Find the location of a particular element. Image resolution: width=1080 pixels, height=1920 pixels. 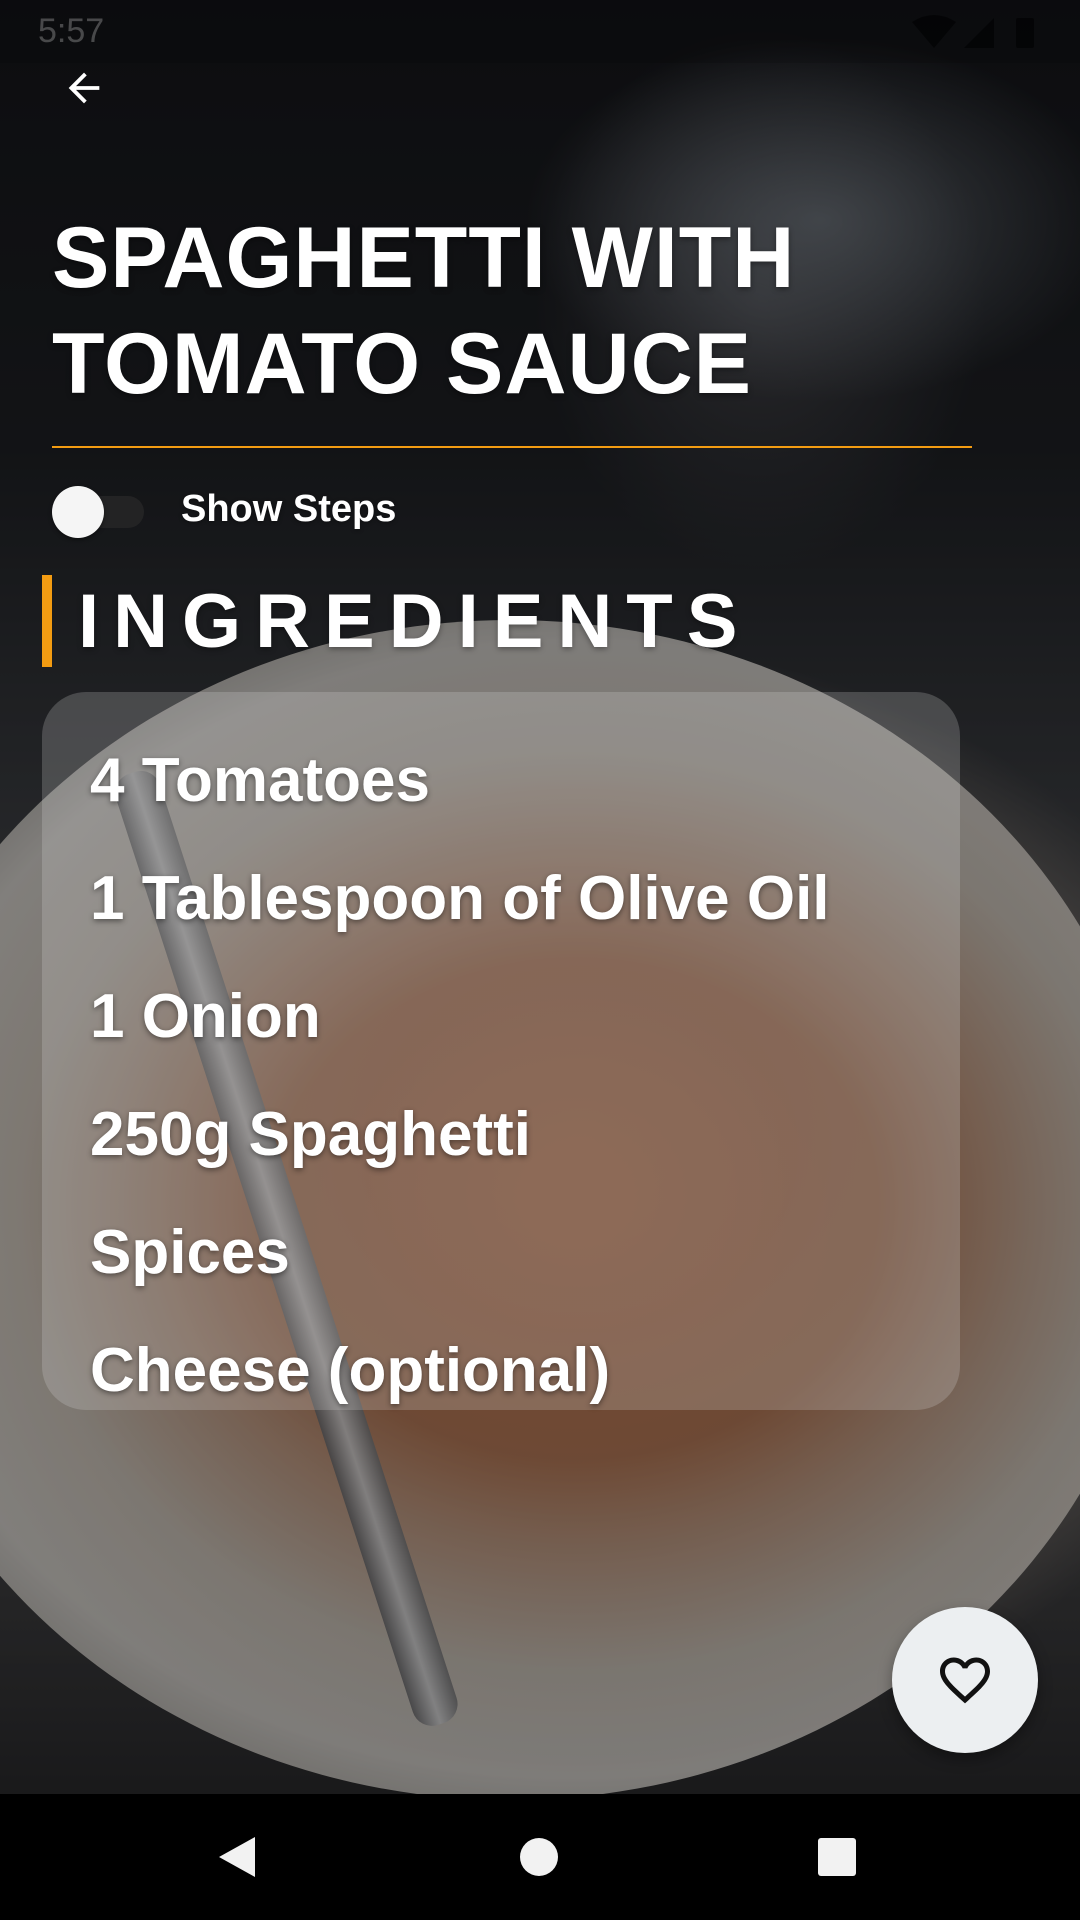

show-steps-switch is located at coordinates (100, 512).